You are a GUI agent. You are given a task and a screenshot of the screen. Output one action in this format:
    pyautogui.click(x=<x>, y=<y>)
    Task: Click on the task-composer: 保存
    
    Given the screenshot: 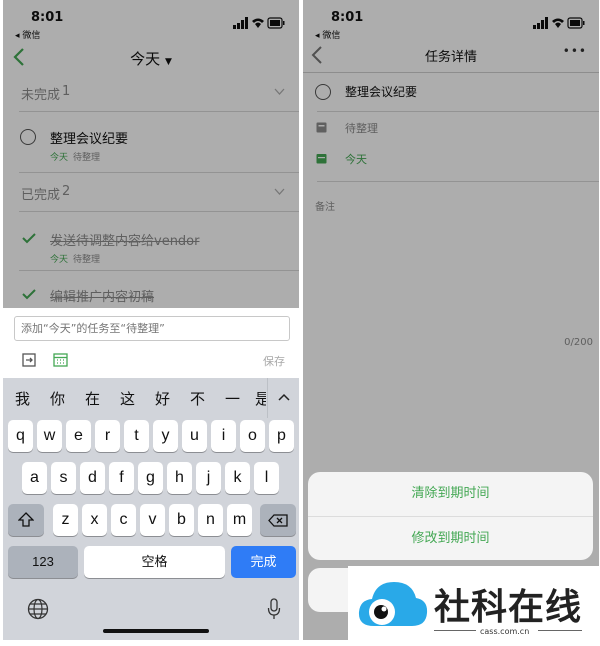 What is the action you would take?
    pyautogui.click(x=151, y=343)
    